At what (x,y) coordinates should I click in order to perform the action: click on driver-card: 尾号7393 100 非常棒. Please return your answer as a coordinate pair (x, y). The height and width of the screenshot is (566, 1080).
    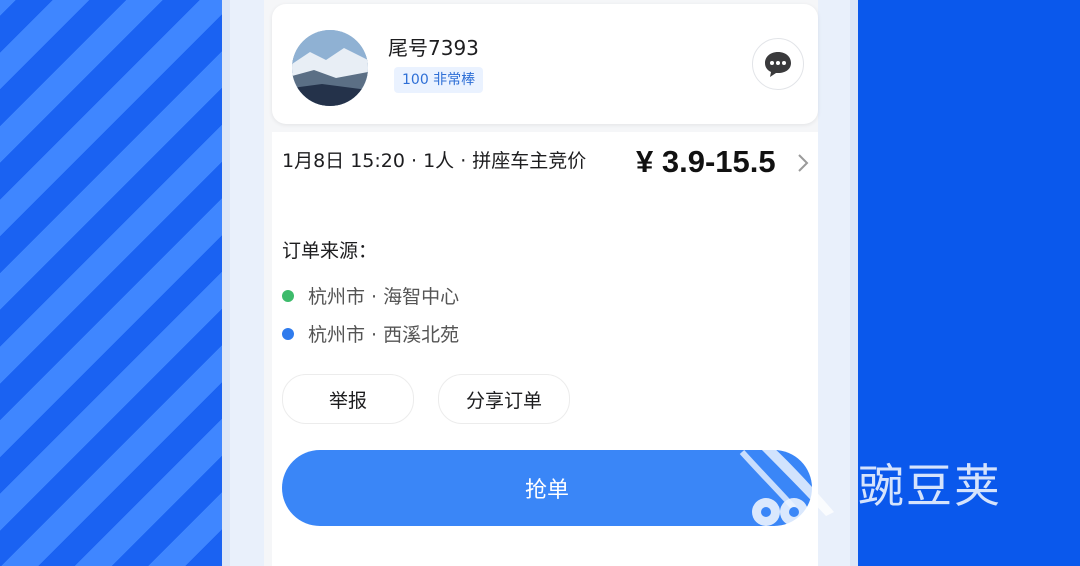
    Looking at the image, I should click on (545, 64).